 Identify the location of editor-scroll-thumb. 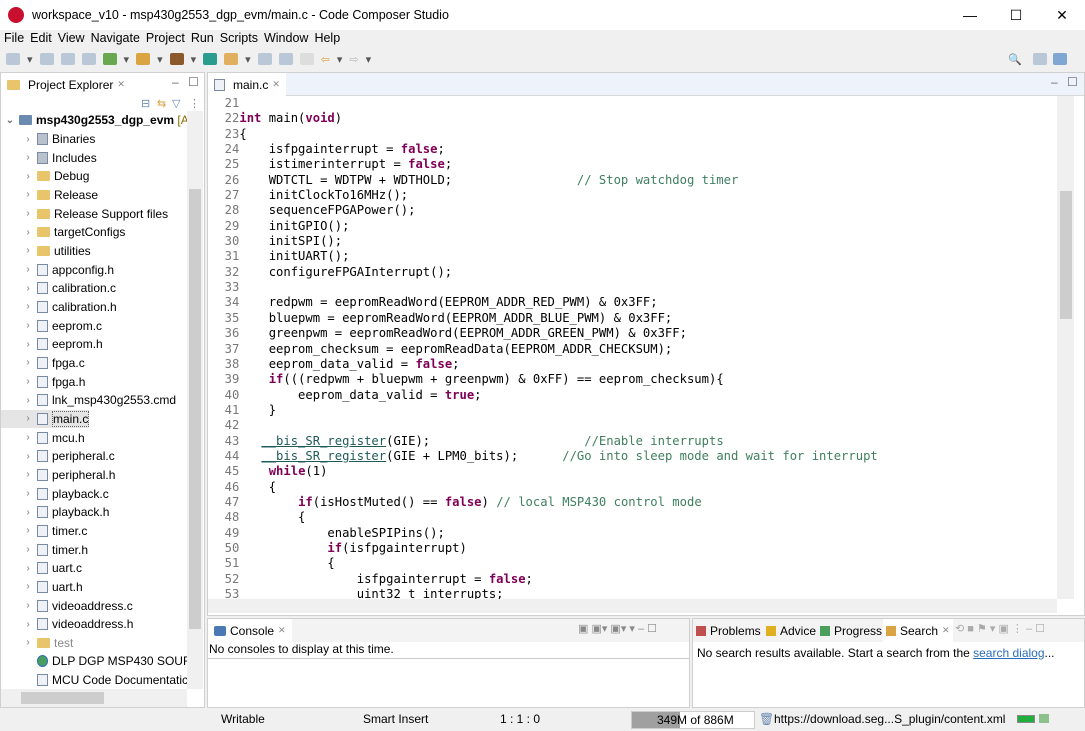
(1066, 255).